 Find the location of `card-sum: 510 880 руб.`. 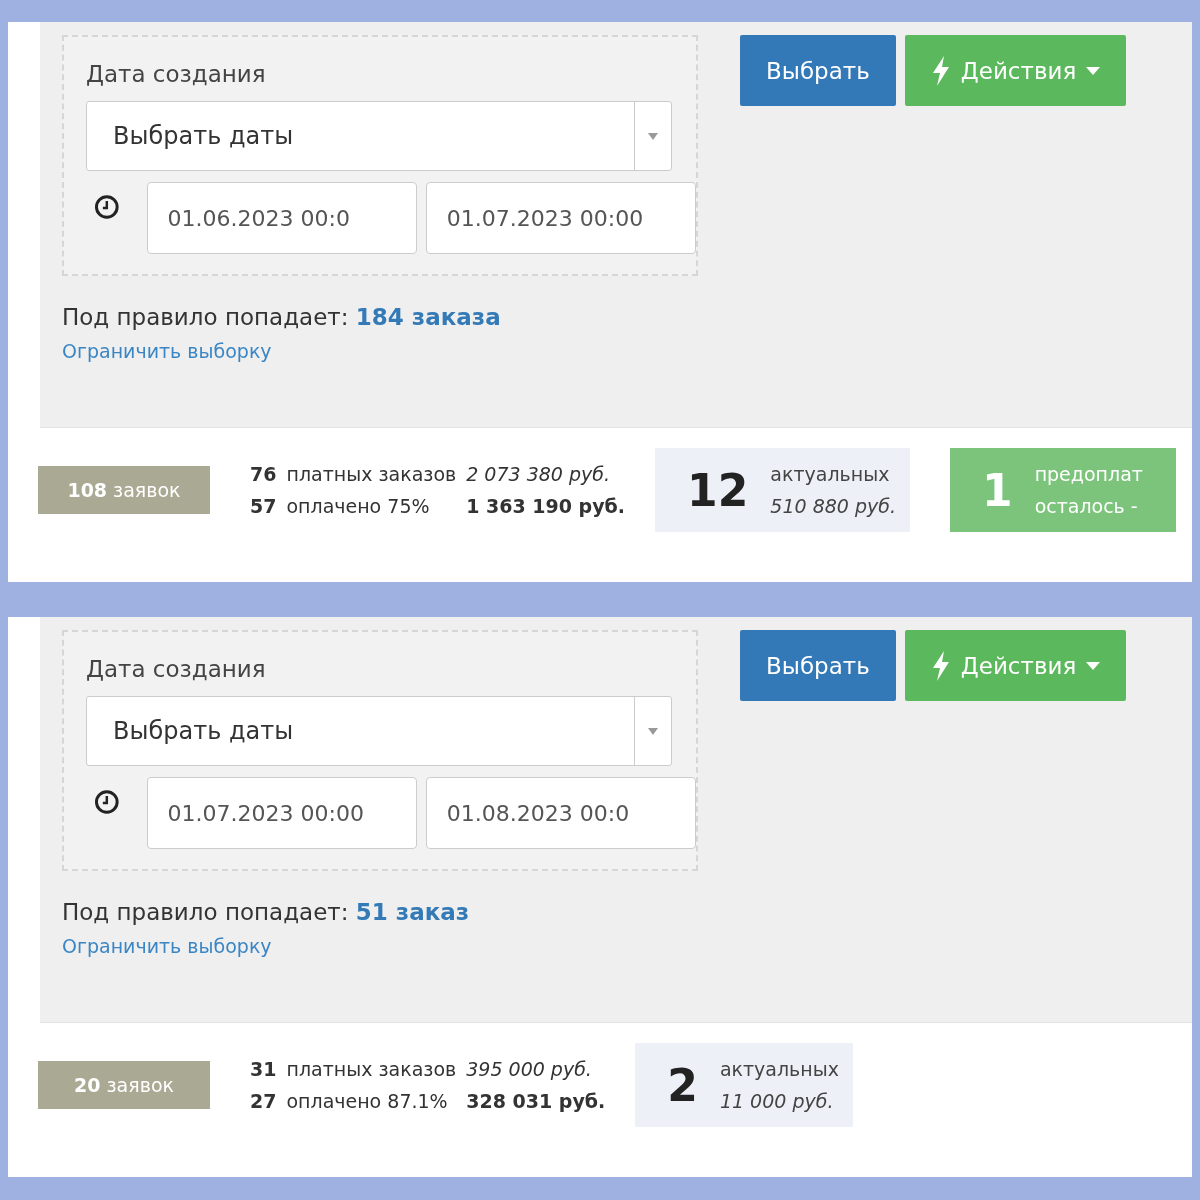

card-sum: 510 880 руб. is located at coordinates (833, 506).